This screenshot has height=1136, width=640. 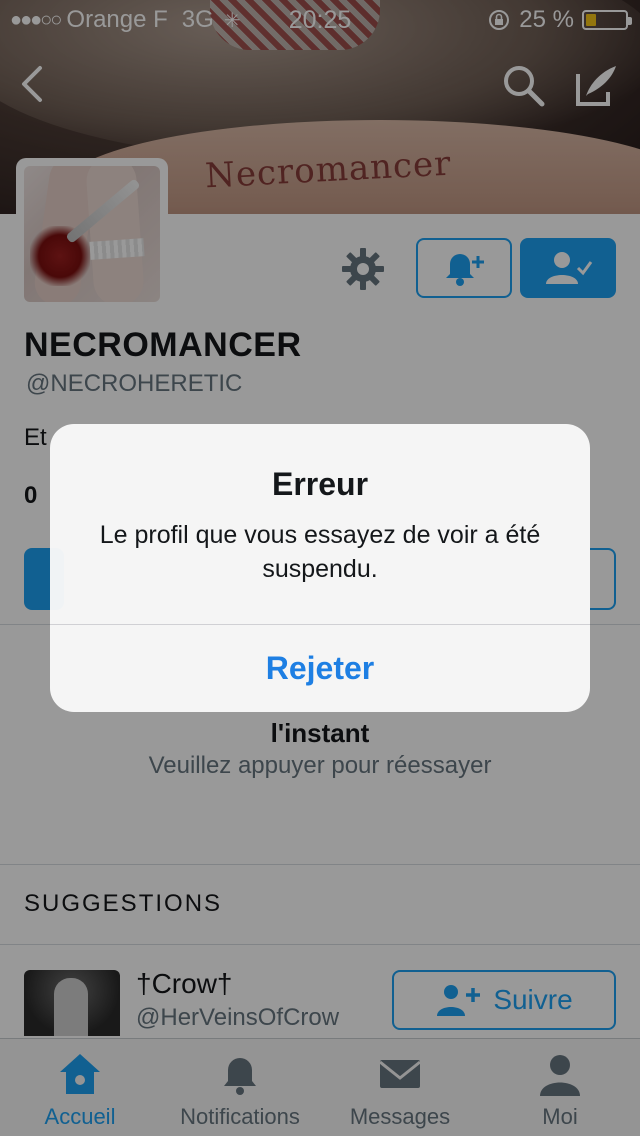 What do you see at coordinates (320, 668) in the screenshot?
I see `dismiss-button: Rejeter` at bounding box center [320, 668].